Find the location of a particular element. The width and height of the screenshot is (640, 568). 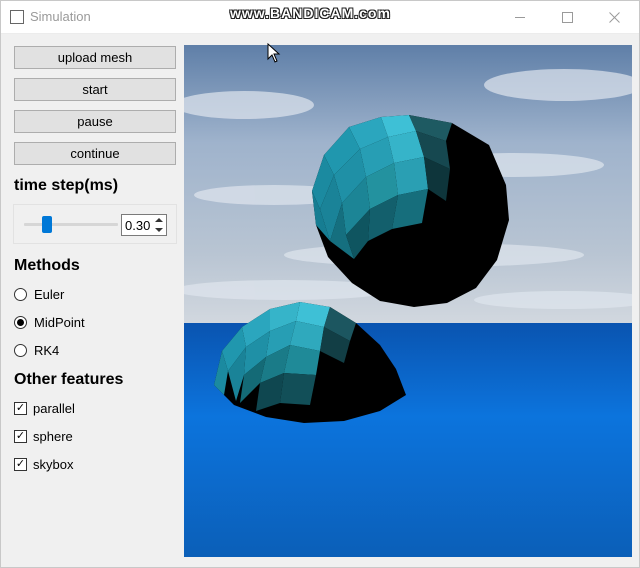

radio-euler is located at coordinates (20, 294).